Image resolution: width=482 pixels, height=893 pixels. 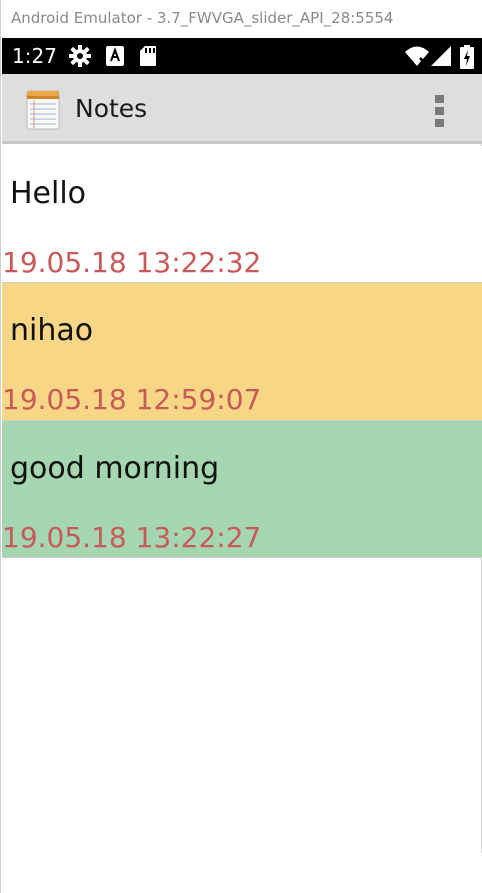 What do you see at coordinates (111, 108) in the screenshot?
I see `app-title: Notes` at bounding box center [111, 108].